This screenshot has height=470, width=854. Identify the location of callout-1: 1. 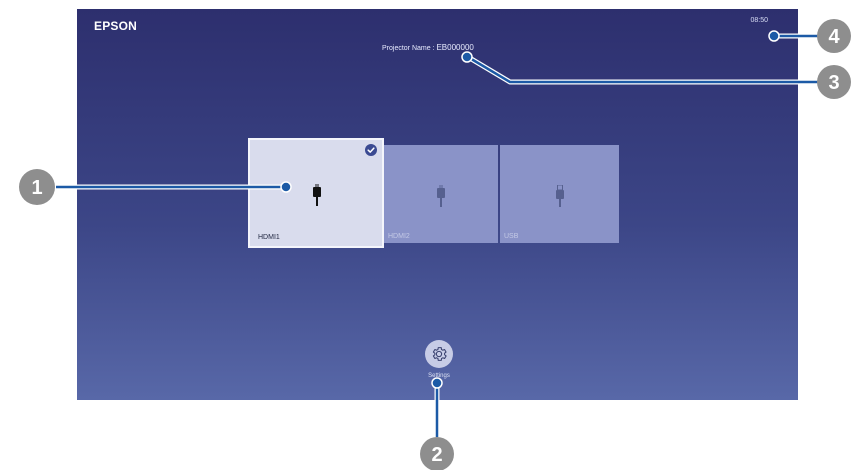
(36, 188).